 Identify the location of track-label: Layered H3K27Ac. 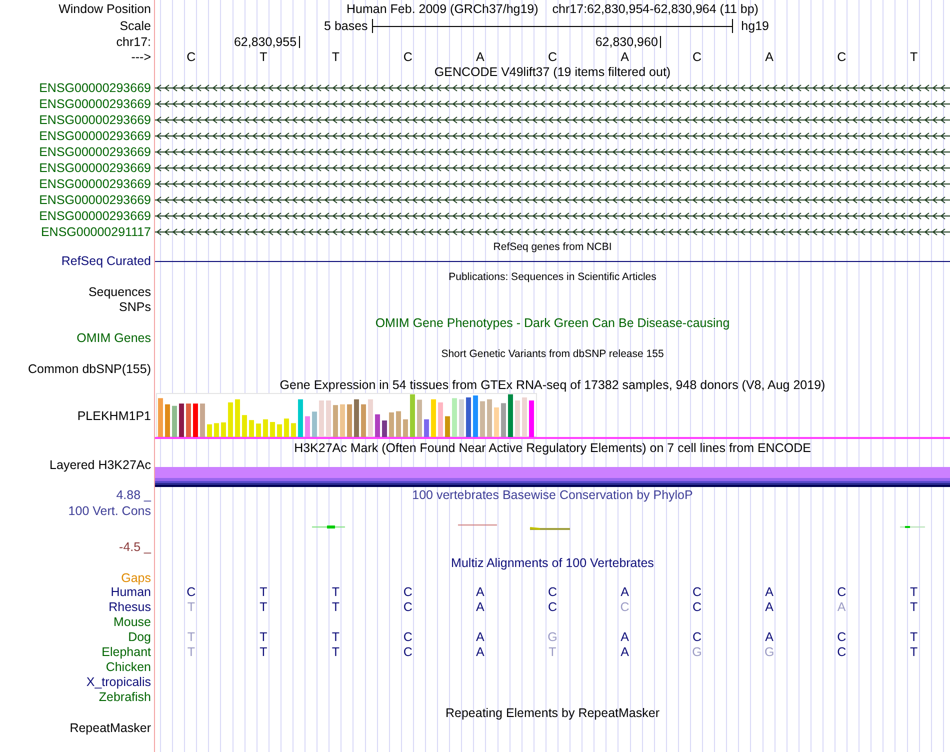
(100, 465).